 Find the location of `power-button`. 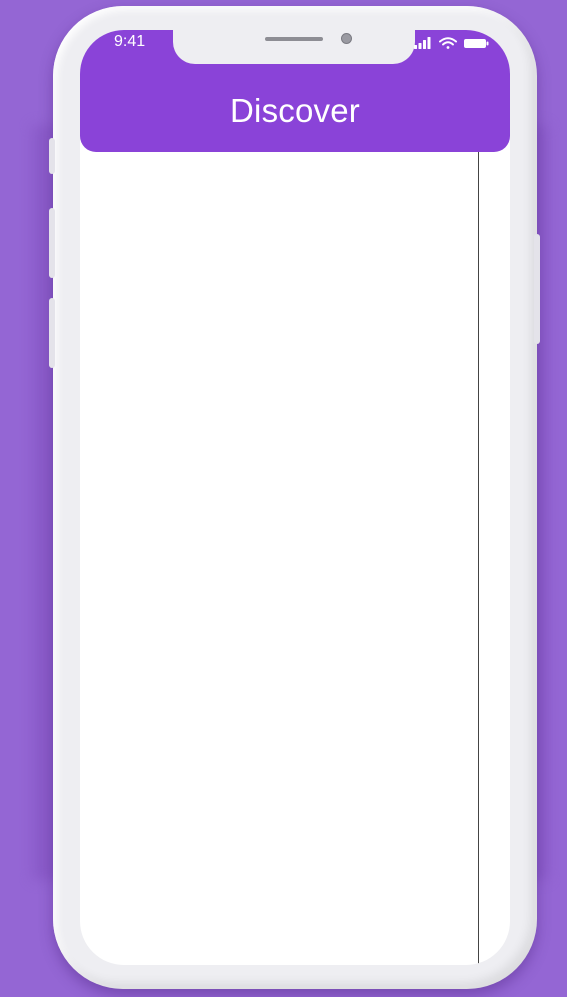

power-button is located at coordinates (537, 289).